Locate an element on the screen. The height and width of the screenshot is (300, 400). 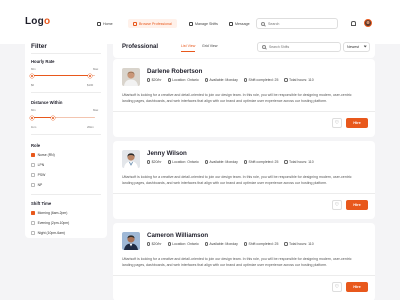
top-search-input is located at coordinates (298, 23).